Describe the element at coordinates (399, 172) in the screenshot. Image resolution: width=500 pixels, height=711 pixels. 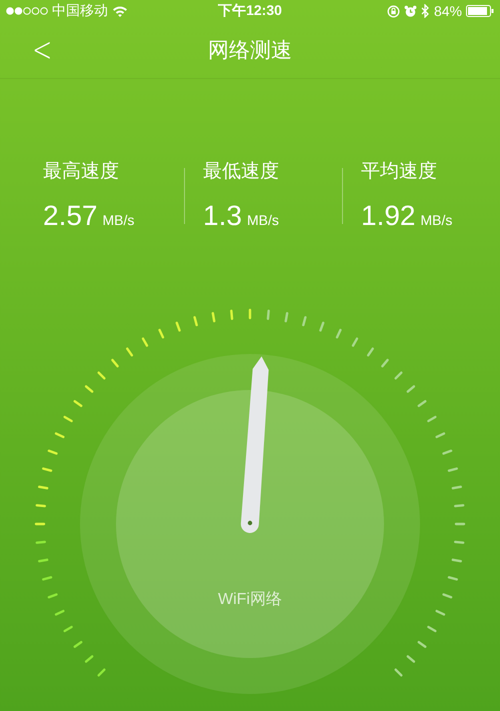
I see `stat-label: 平均速度` at that location.